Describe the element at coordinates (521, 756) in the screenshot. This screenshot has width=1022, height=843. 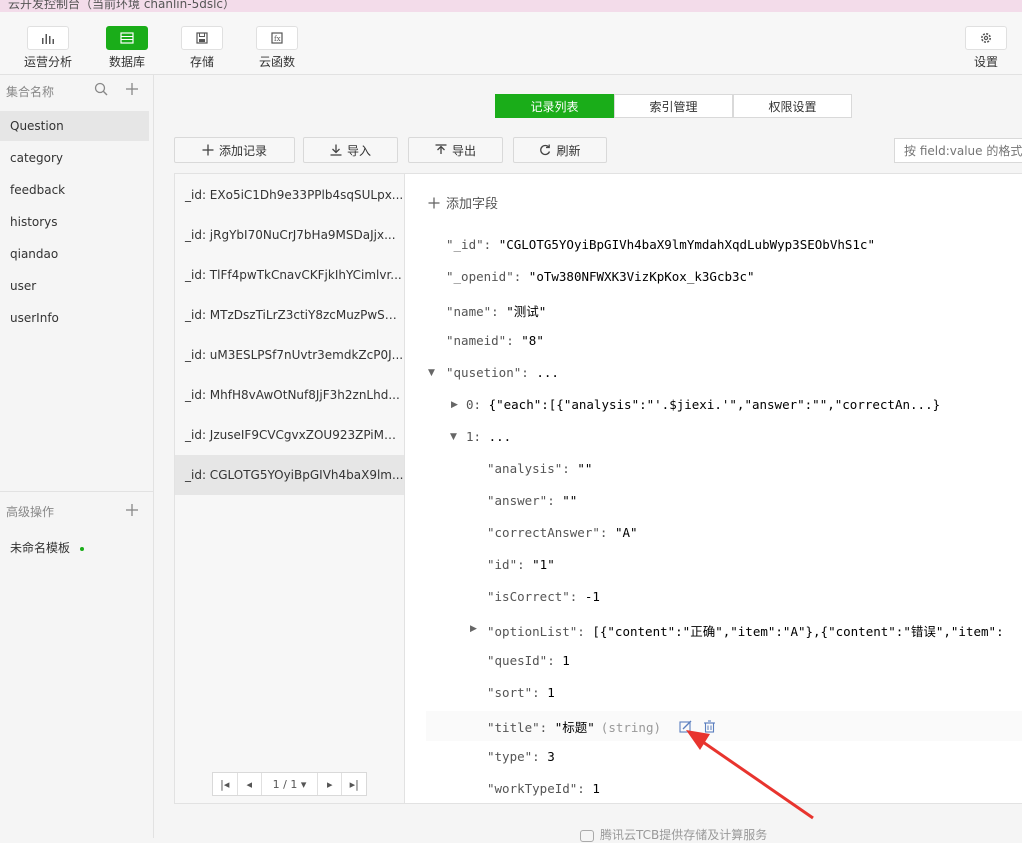
I see `field-row: "type": 3` at that location.